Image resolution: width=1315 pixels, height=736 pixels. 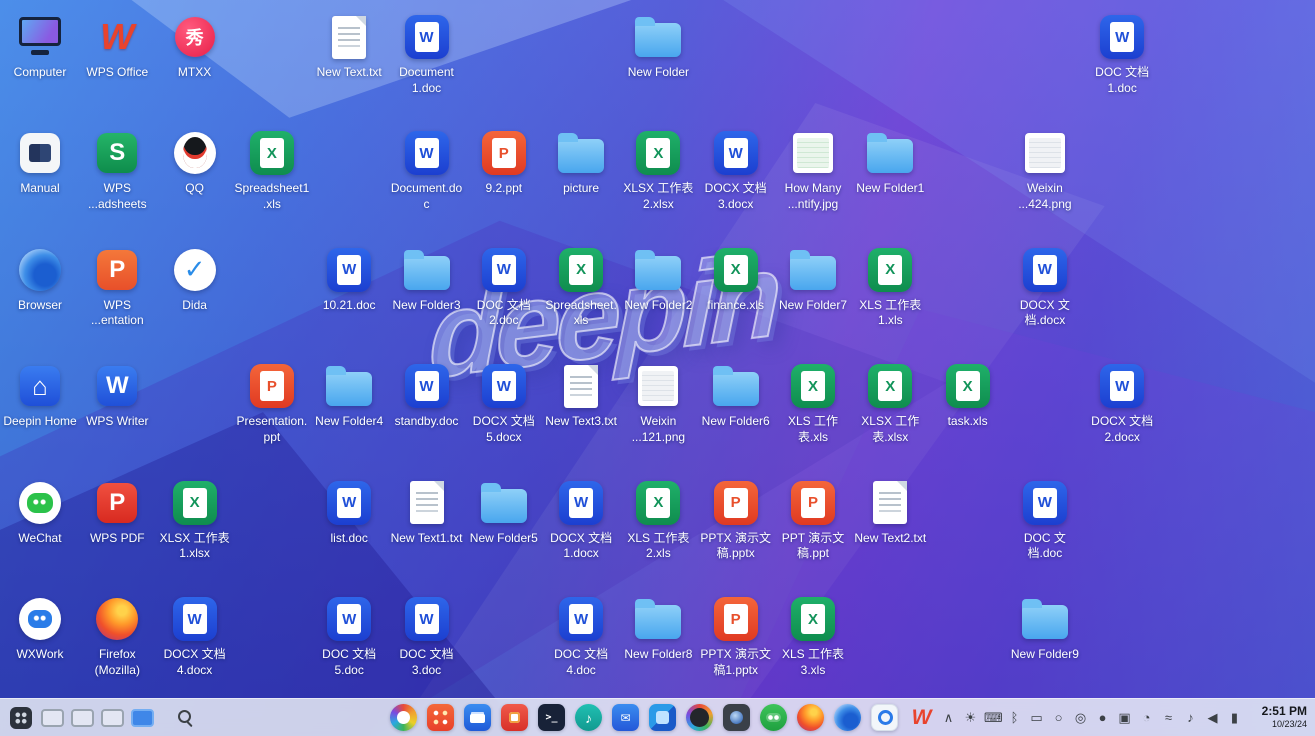 I want to click on desktop-icon: X XLSX 工作表.xlsx, so click(x=890, y=411).